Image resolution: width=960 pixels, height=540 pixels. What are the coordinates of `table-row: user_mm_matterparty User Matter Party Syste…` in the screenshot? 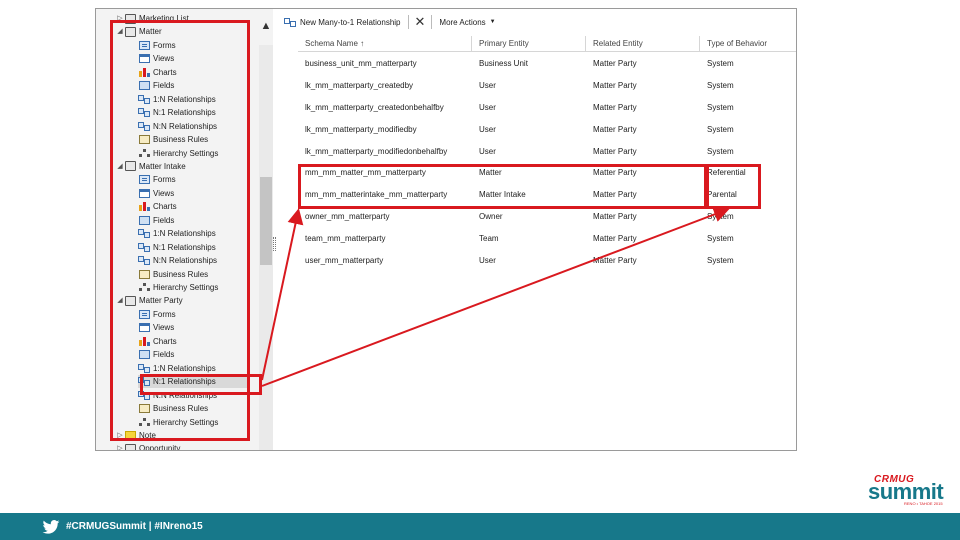 It's located at (547, 260).